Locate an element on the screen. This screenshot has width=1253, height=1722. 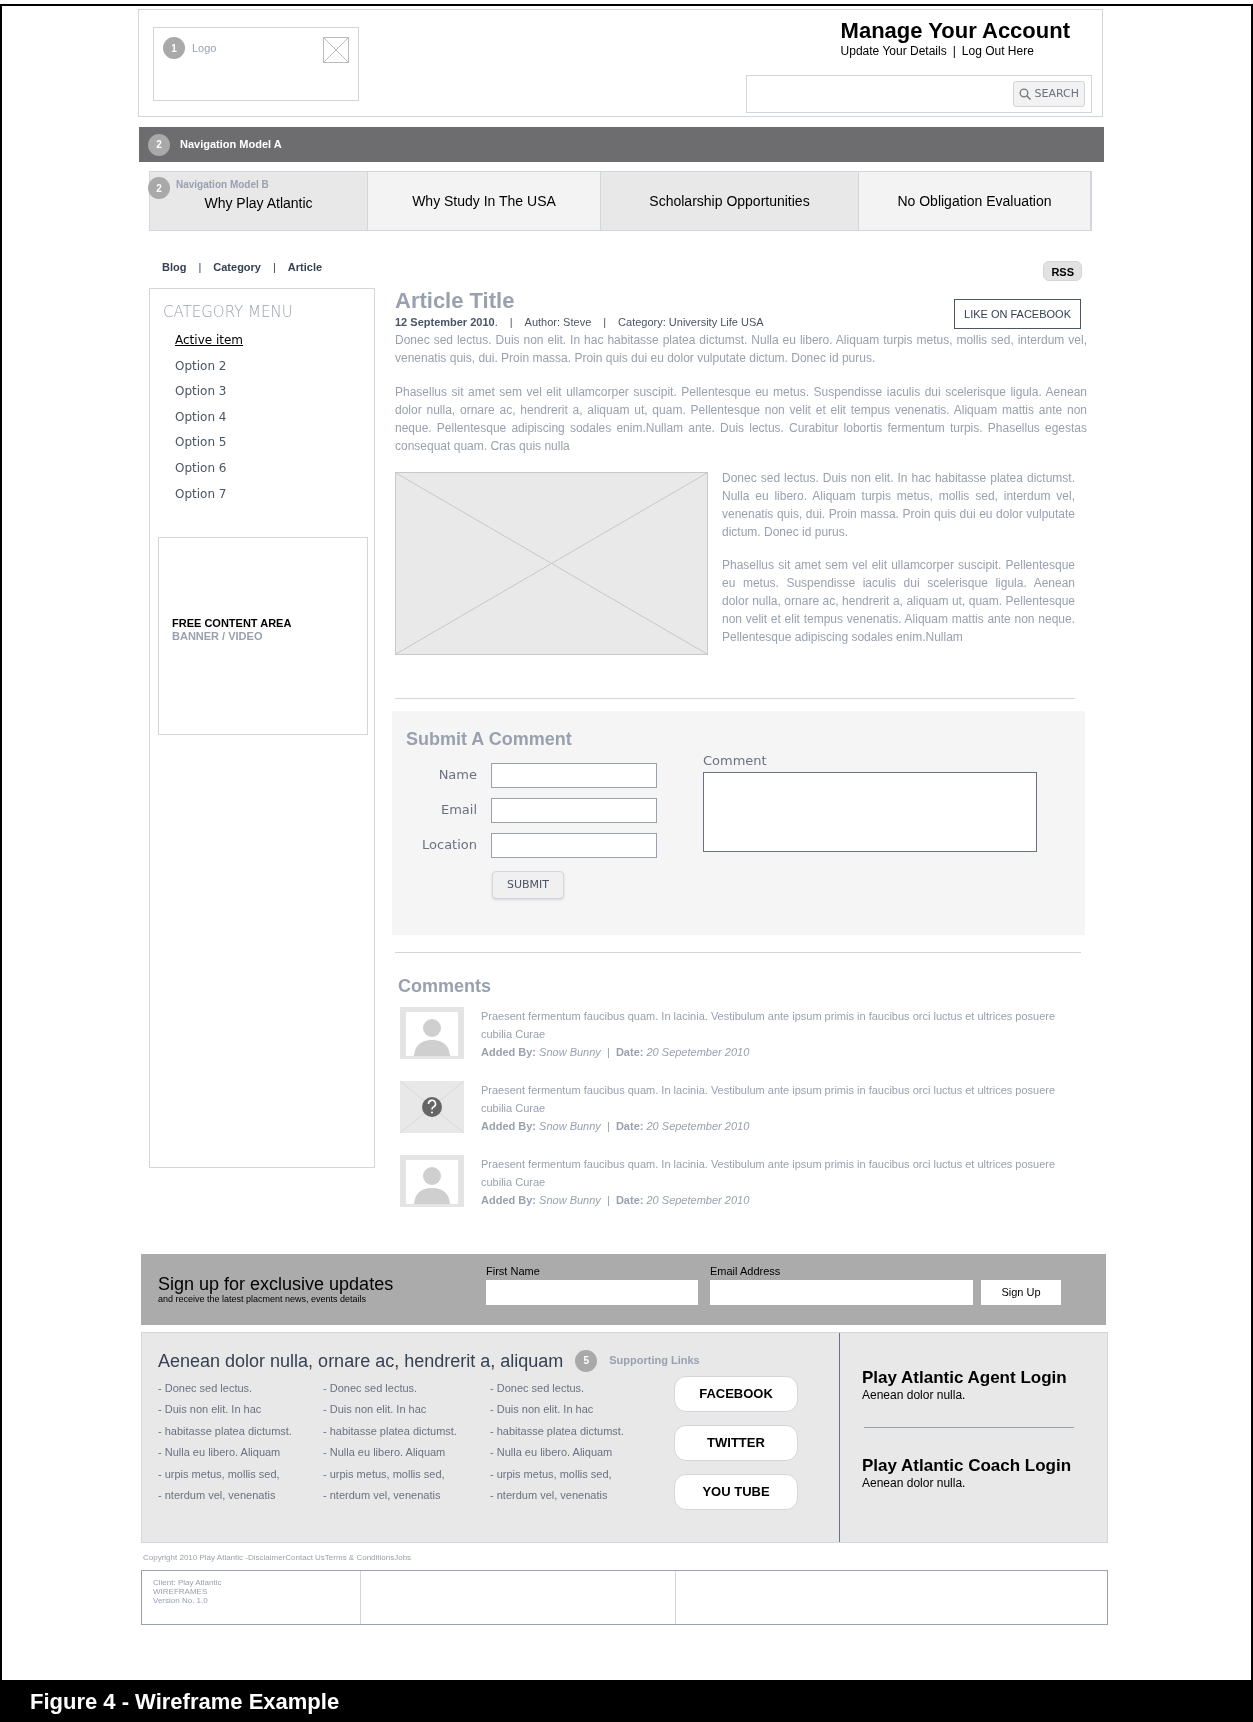
breadcrumb-link: Category is located at coordinates (237, 267).